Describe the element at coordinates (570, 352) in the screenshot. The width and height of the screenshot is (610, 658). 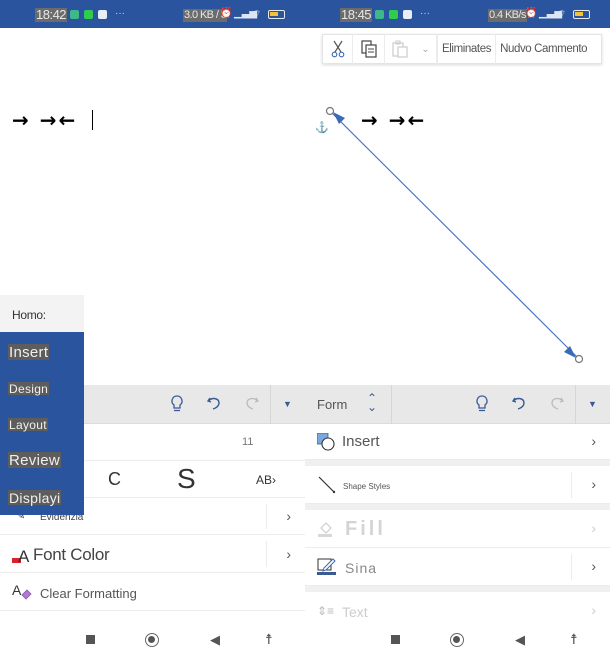
I see `arrowhead-end` at that location.